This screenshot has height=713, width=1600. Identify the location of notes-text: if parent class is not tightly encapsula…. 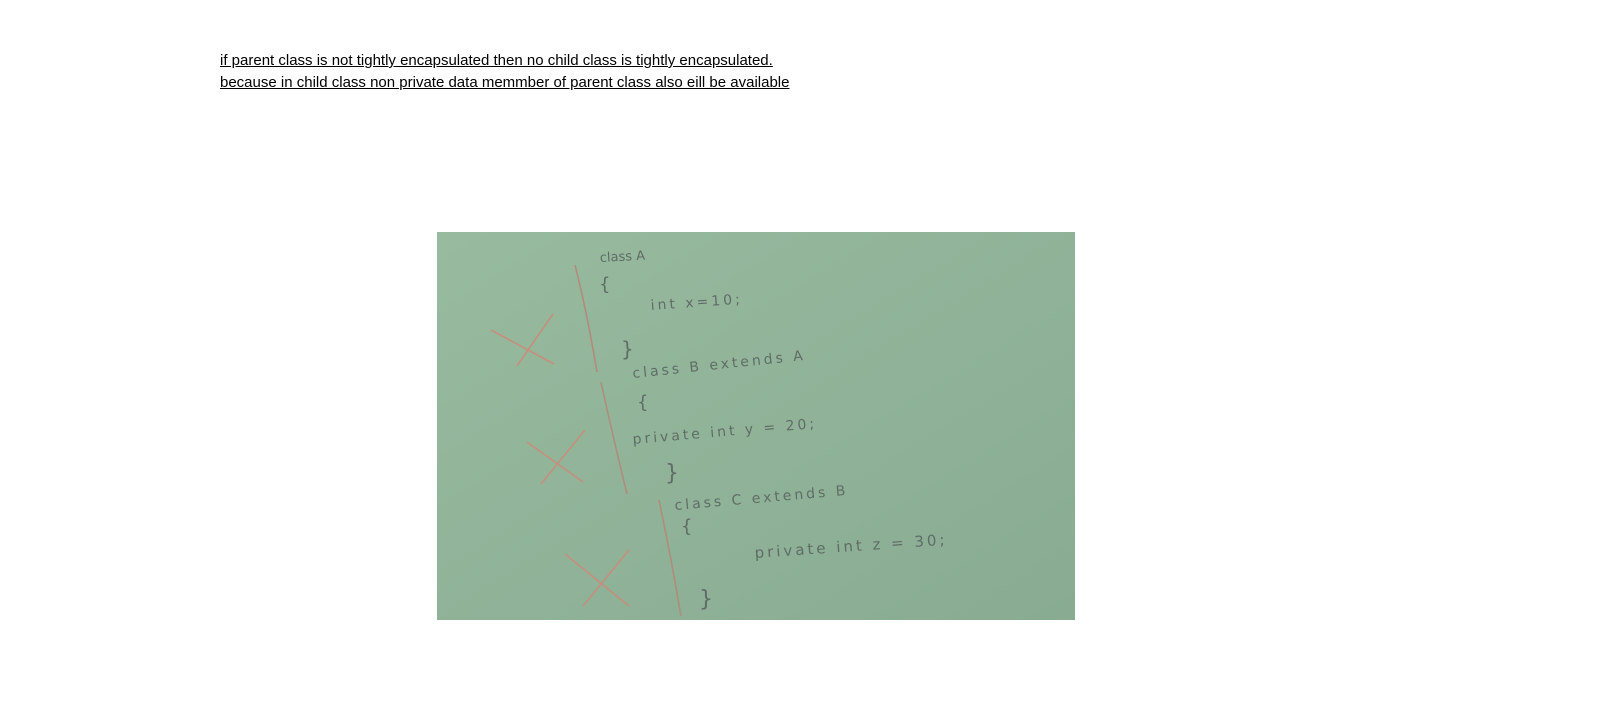
(504, 72).